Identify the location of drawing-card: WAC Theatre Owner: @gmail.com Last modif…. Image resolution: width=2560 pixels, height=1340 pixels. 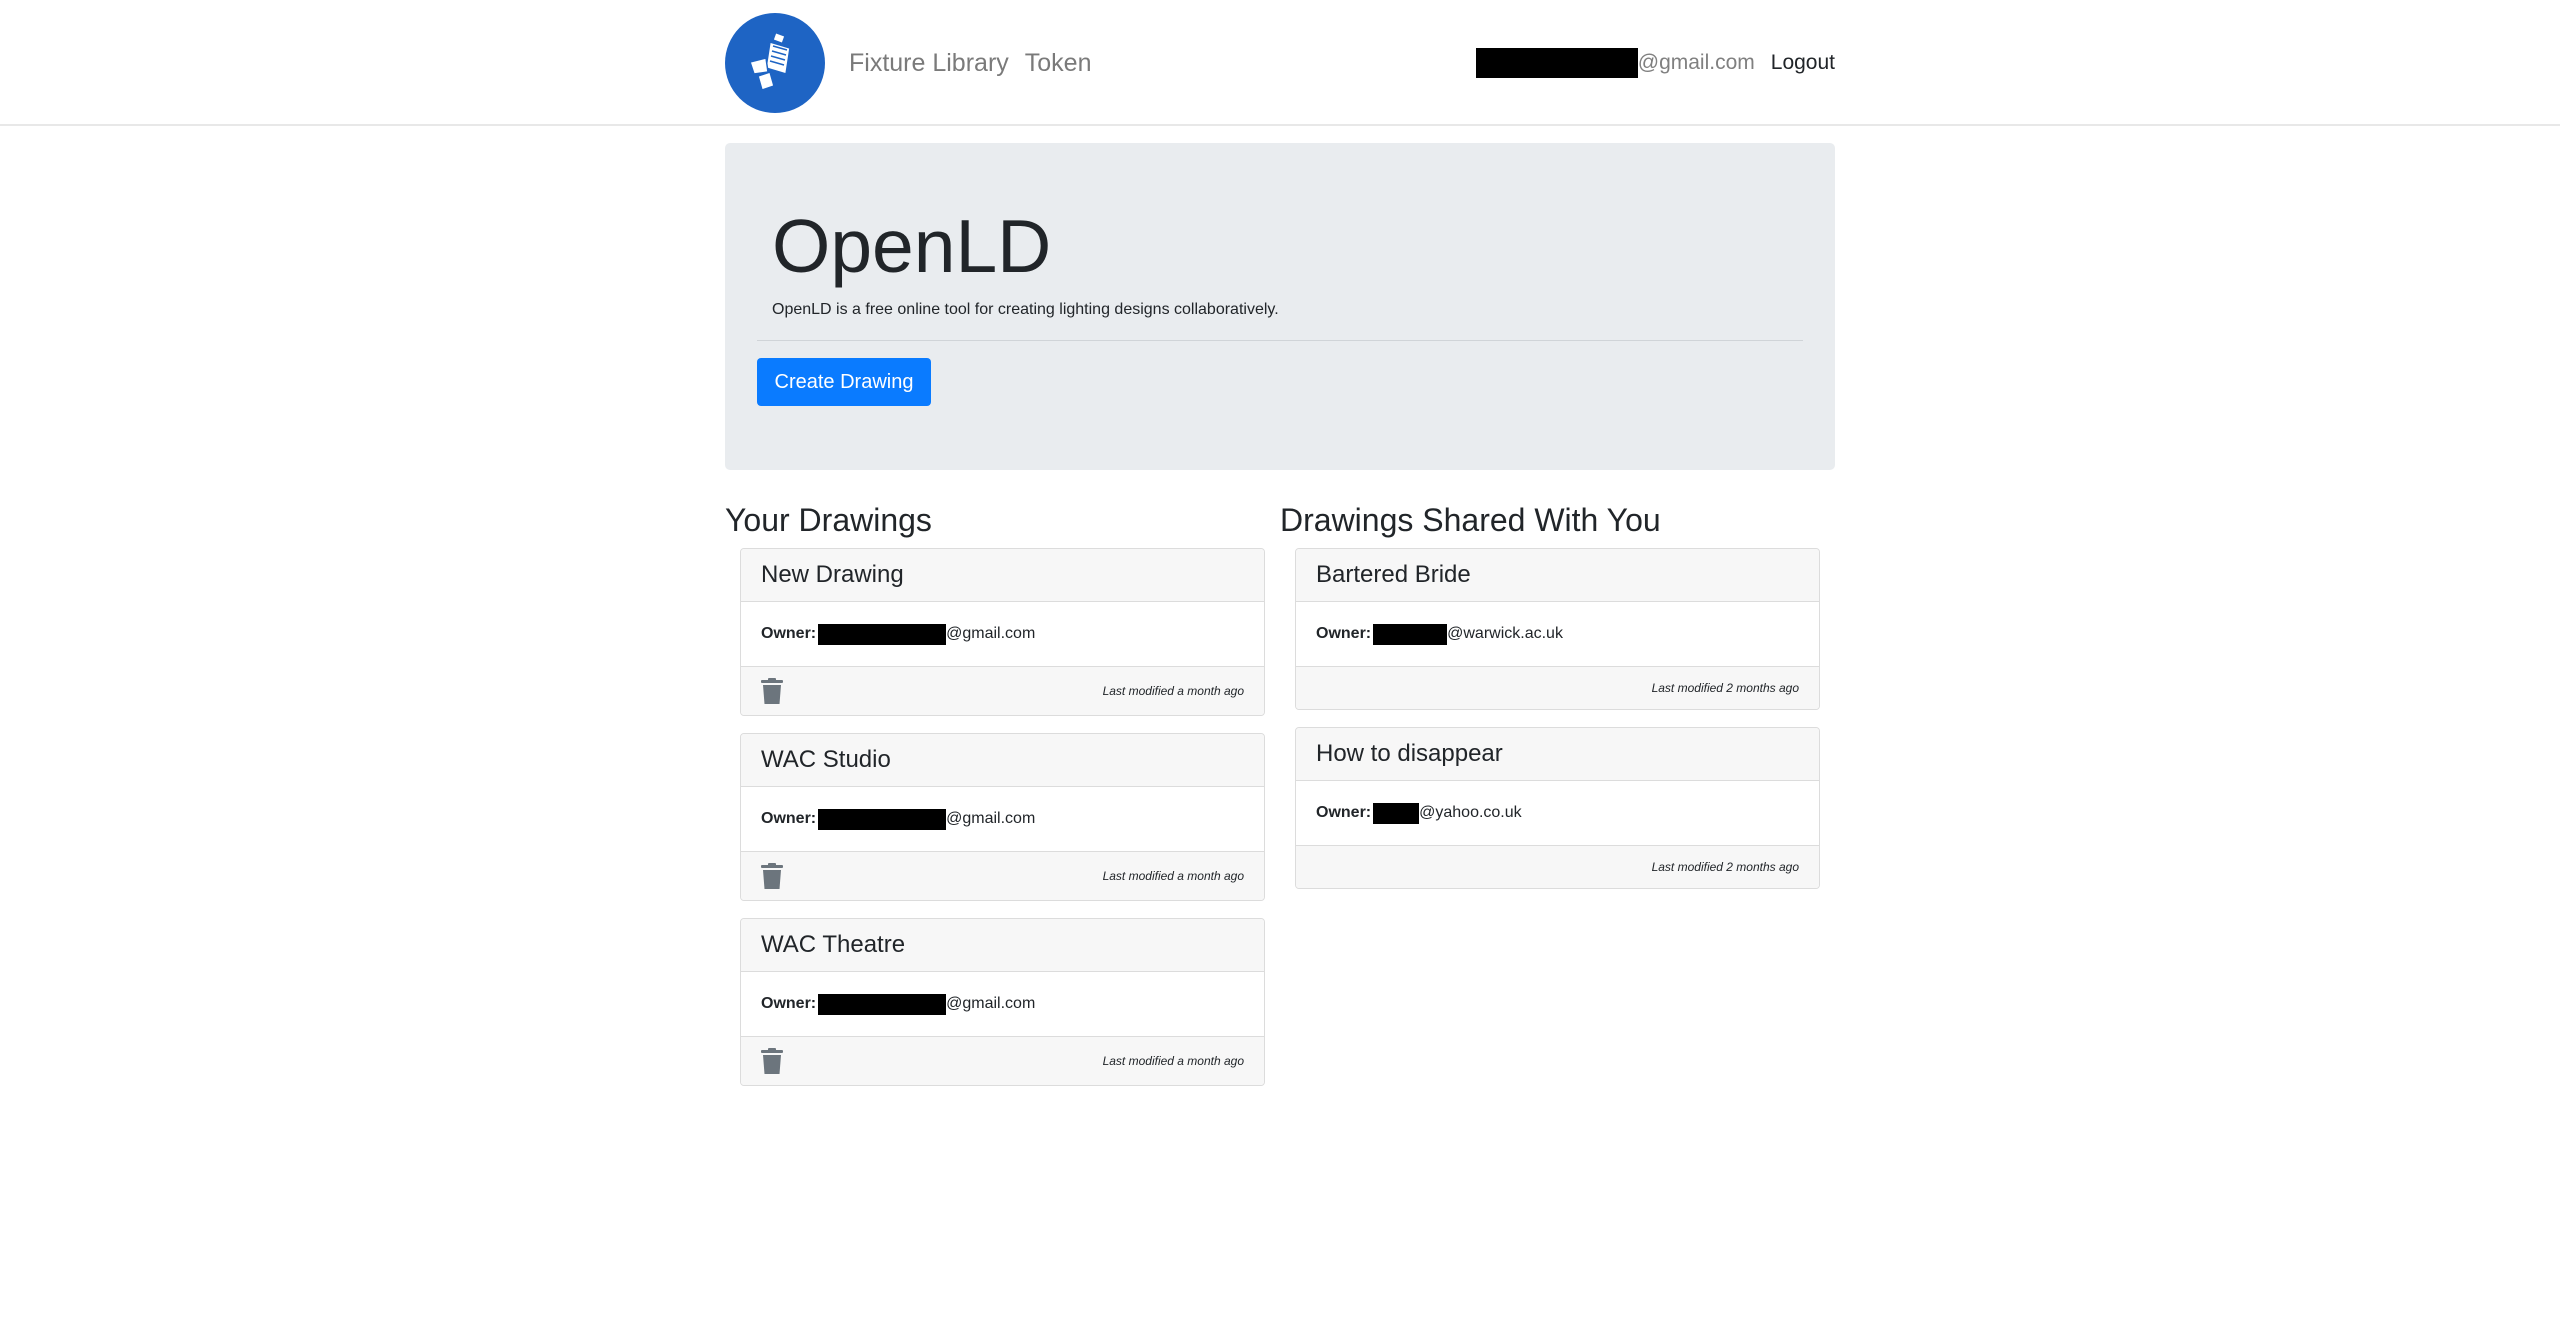
(1002, 1002).